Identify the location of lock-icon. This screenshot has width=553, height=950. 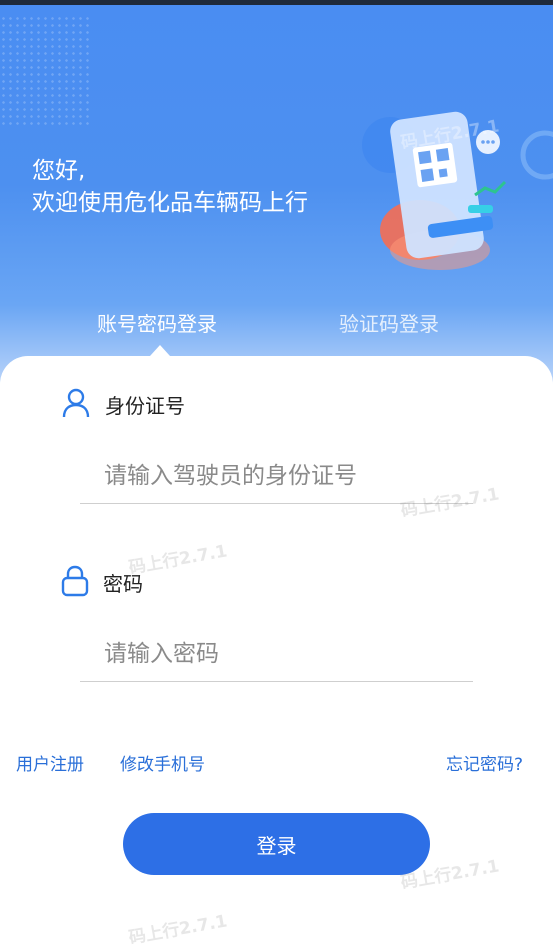
(75, 581).